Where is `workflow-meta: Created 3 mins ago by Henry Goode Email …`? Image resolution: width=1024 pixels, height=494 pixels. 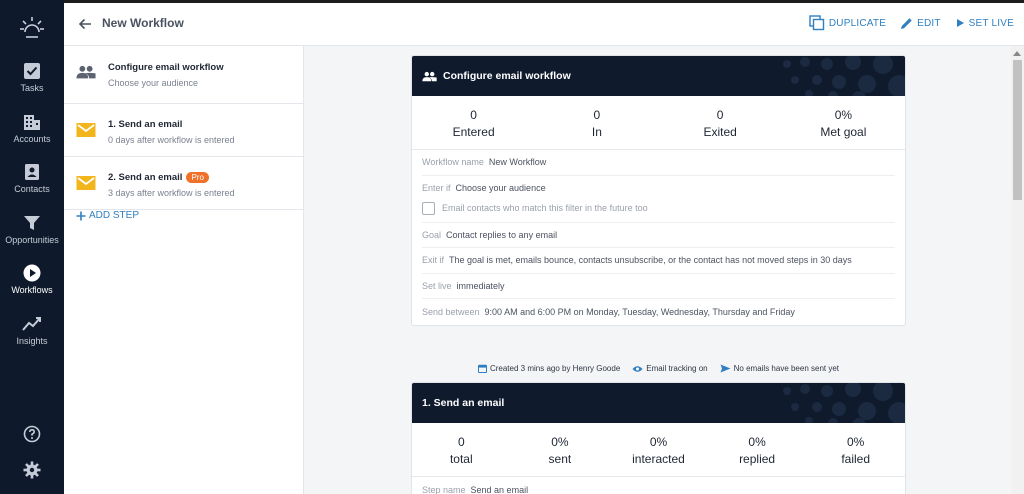 workflow-meta: Created 3 mins ago by Henry Goode Email … is located at coordinates (658, 368).